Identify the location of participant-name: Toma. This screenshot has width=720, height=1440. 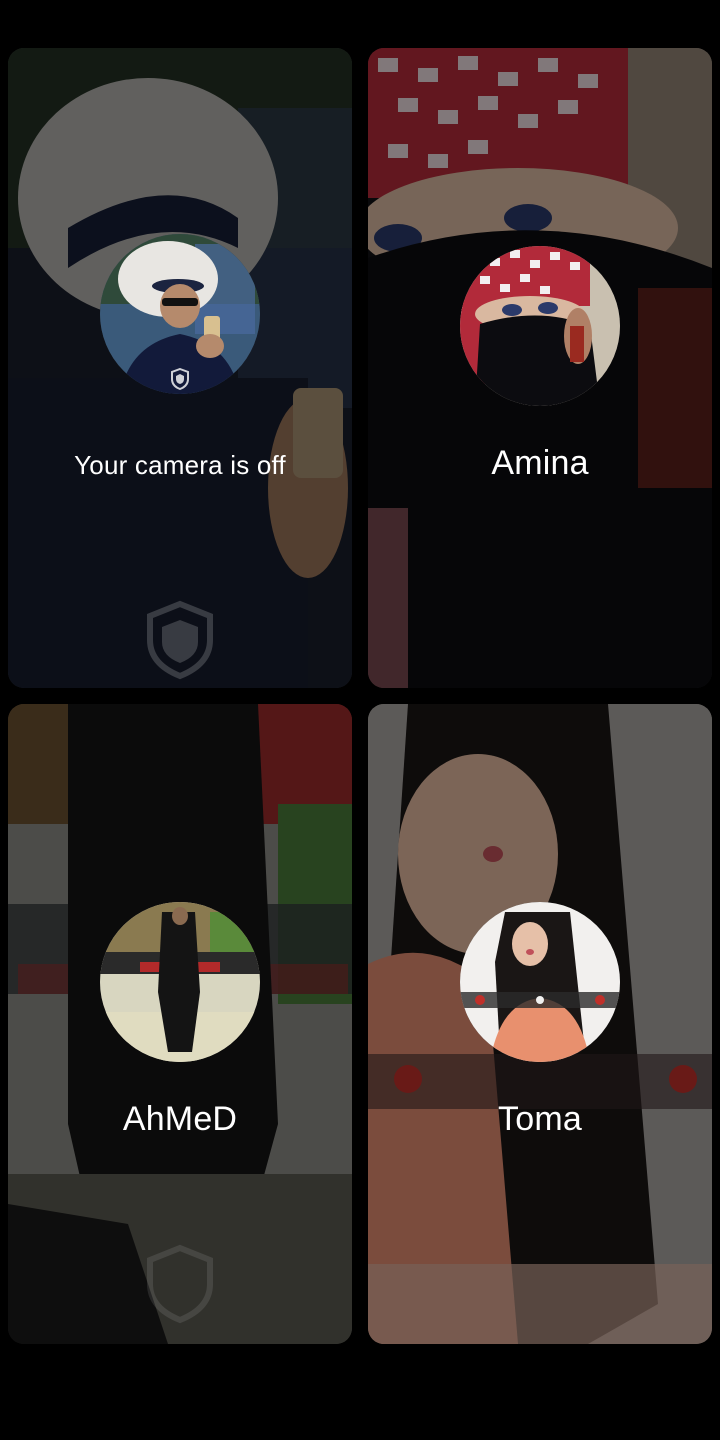
(540, 1119).